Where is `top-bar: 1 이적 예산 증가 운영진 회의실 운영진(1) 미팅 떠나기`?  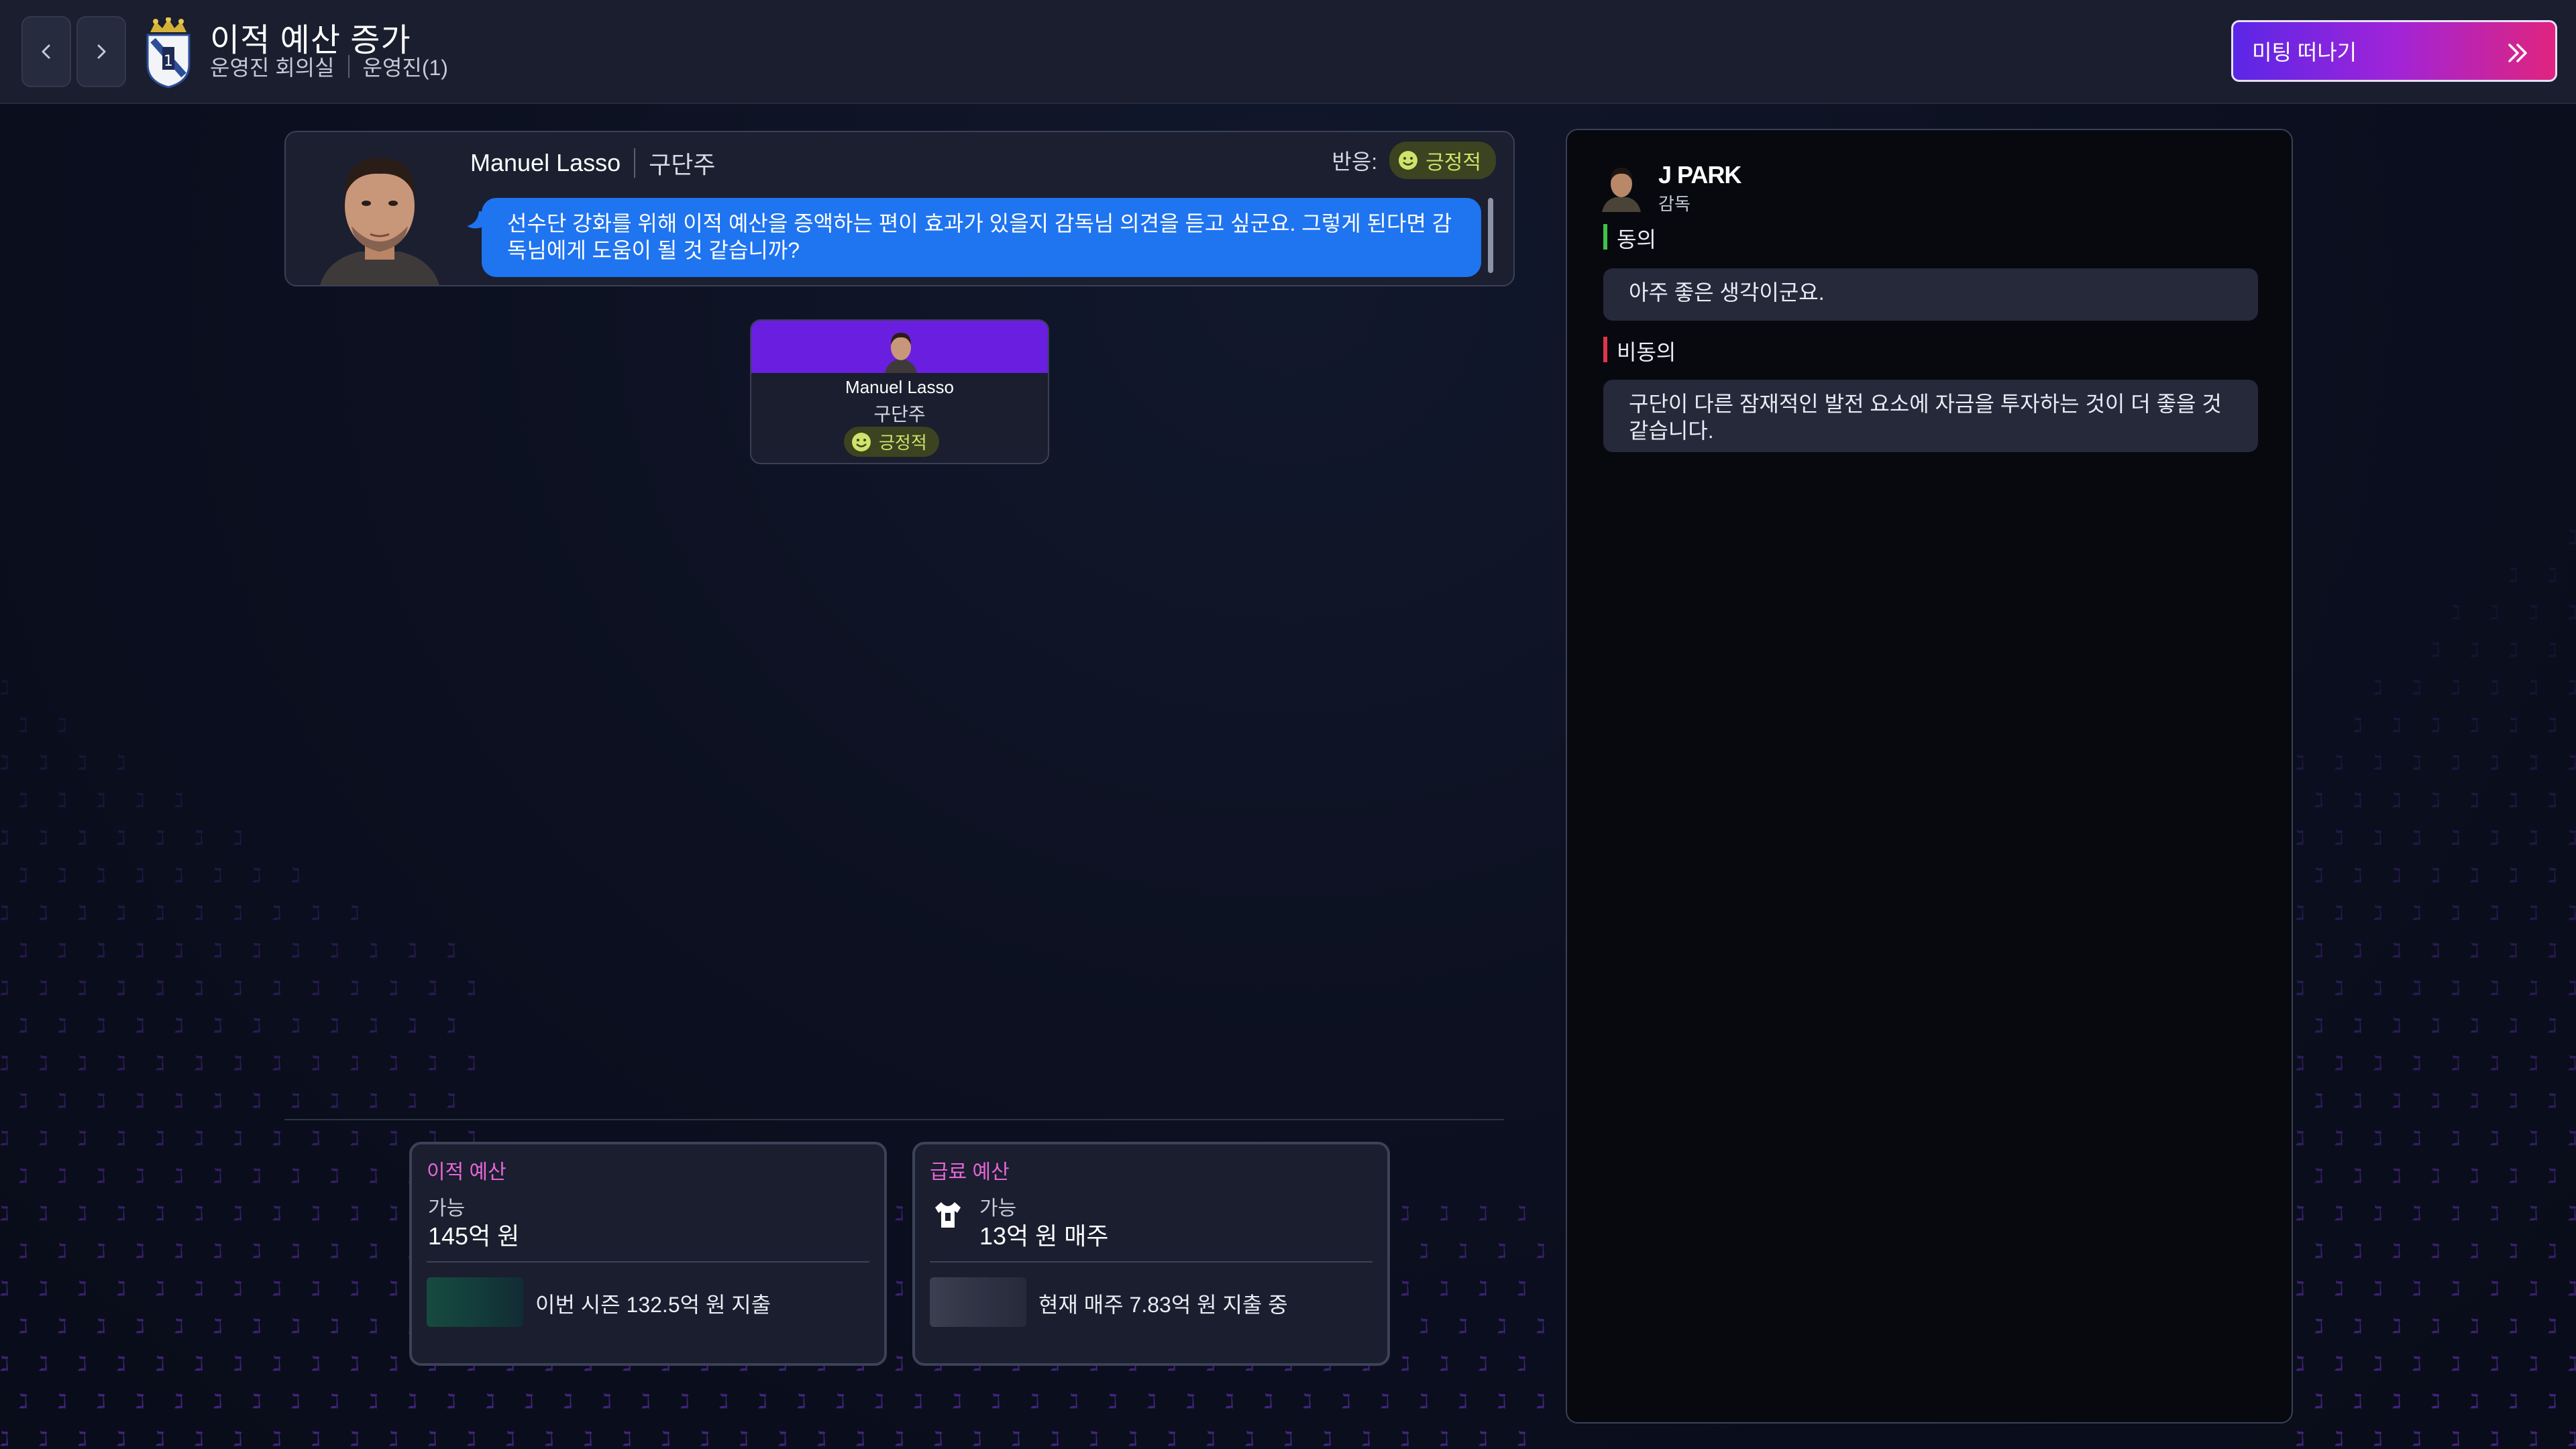 top-bar: 1 이적 예산 증가 운영진 회의실 운영진(1) 미팅 떠나기 is located at coordinates (1288, 52).